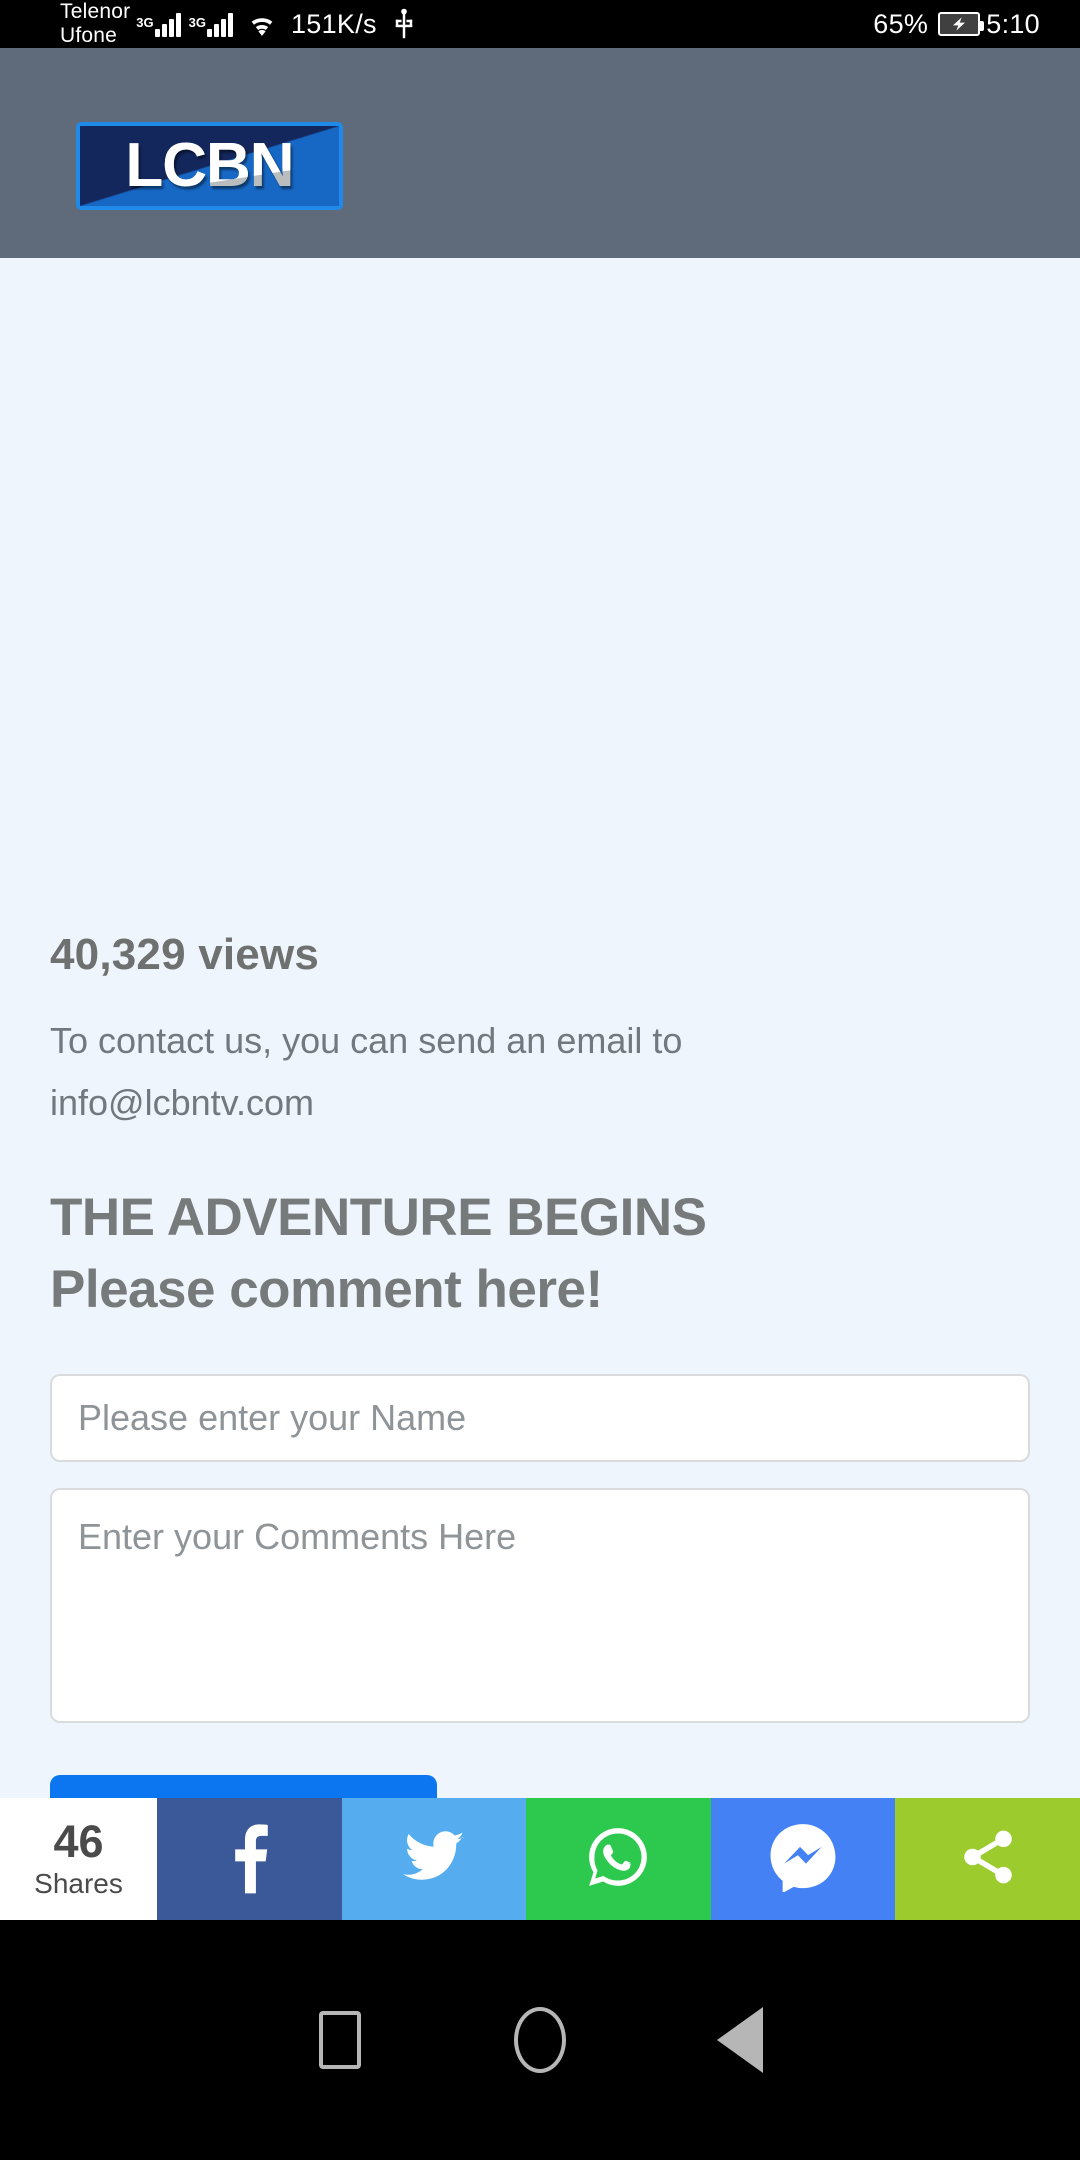  What do you see at coordinates (262, 24) in the screenshot?
I see `wifi-icon` at bounding box center [262, 24].